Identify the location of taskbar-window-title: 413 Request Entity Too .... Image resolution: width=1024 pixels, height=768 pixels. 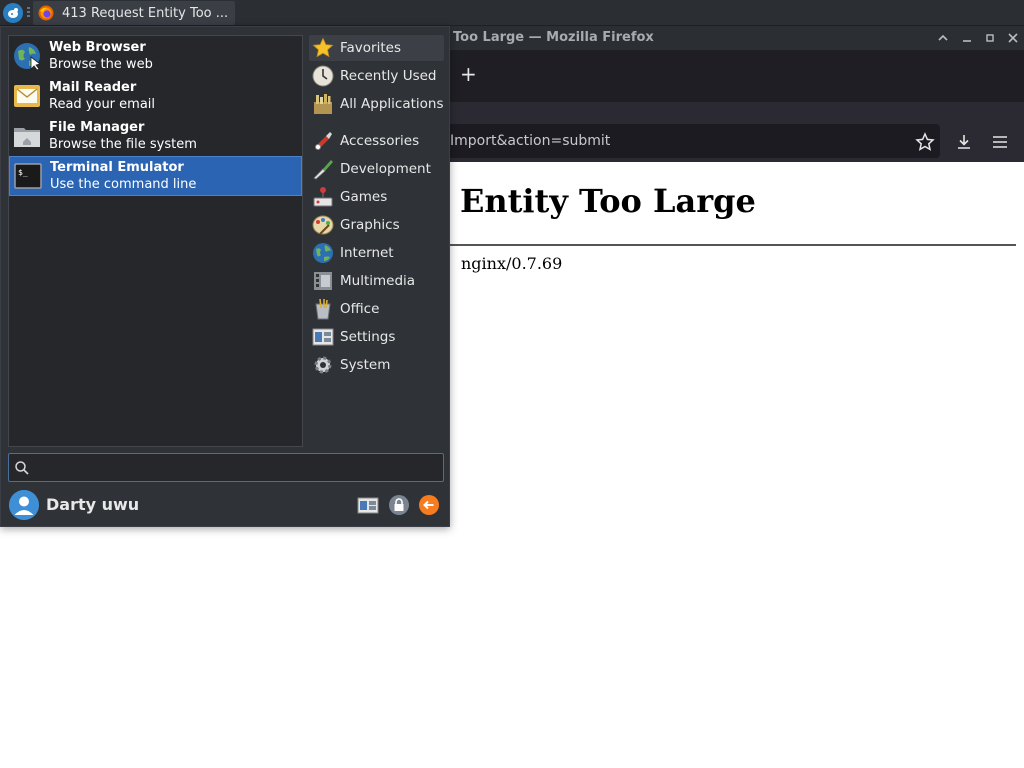
(145, 13).